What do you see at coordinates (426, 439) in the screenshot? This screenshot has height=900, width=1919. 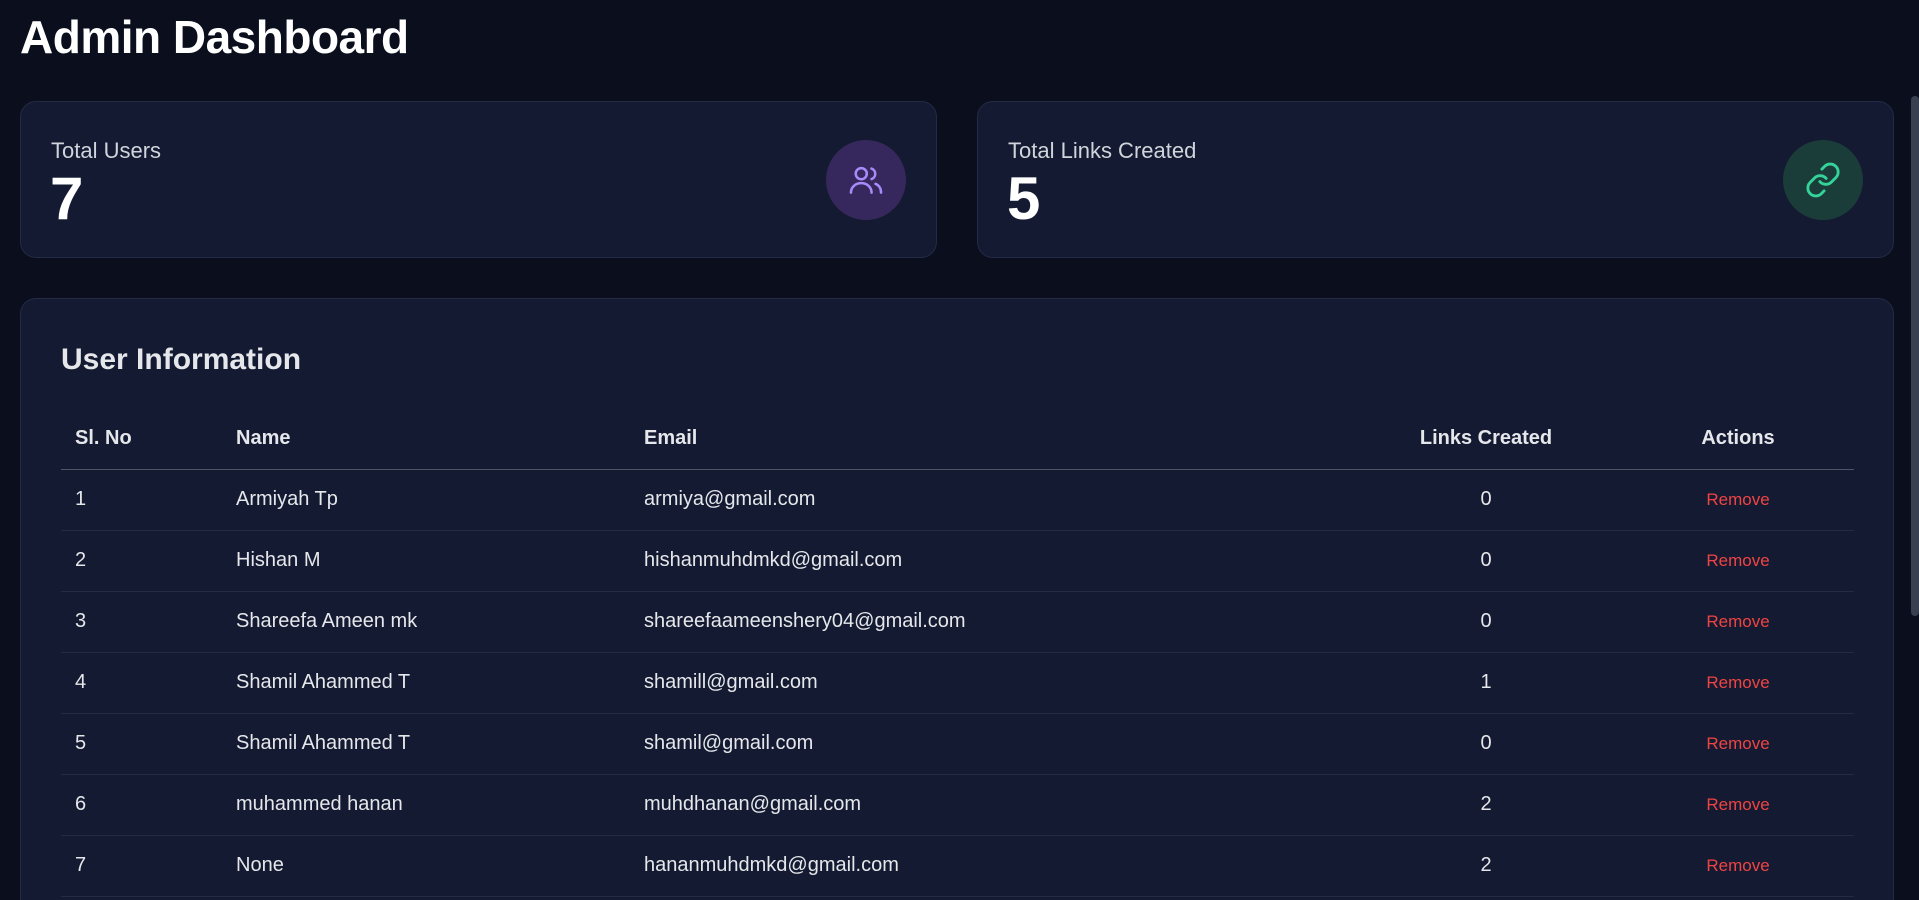 I see `column-header-name: Name` at bounding box center [426, 439].